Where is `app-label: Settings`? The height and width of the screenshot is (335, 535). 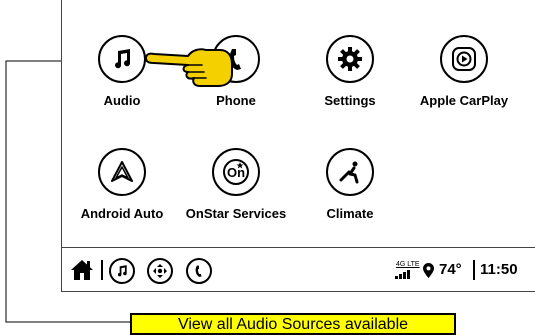 app-label: Settings is located at coordinates (350, 100).